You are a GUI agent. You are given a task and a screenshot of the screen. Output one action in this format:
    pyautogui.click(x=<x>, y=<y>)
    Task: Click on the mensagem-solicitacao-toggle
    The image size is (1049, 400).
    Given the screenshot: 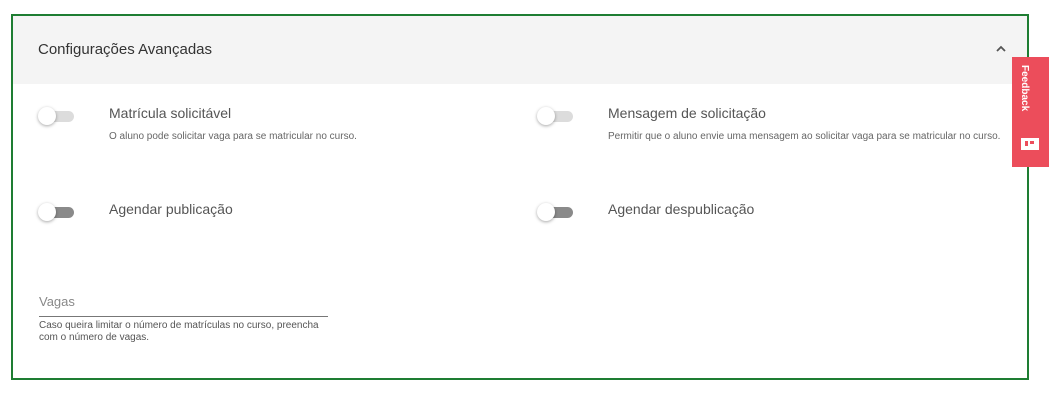 What is the action you would take?
    pyautogui.click(x=555, y=115)
    